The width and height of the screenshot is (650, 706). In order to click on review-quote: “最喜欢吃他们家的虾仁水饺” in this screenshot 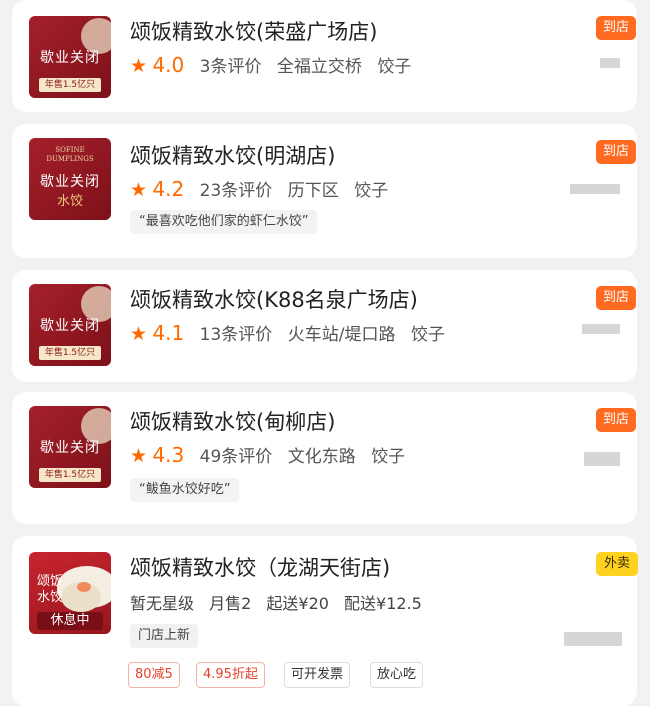, I will do `click(224, 222)`.